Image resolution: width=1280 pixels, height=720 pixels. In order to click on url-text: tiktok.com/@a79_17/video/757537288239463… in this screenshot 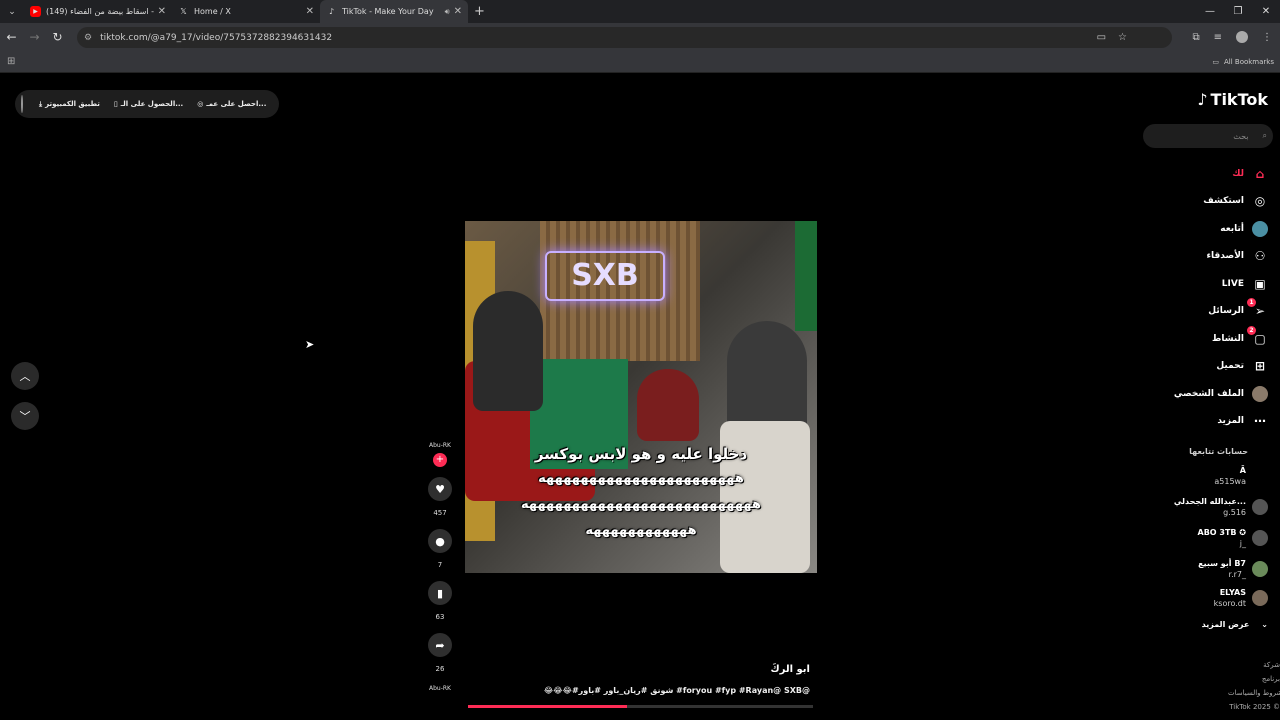, I will do `click(216, 37)`.